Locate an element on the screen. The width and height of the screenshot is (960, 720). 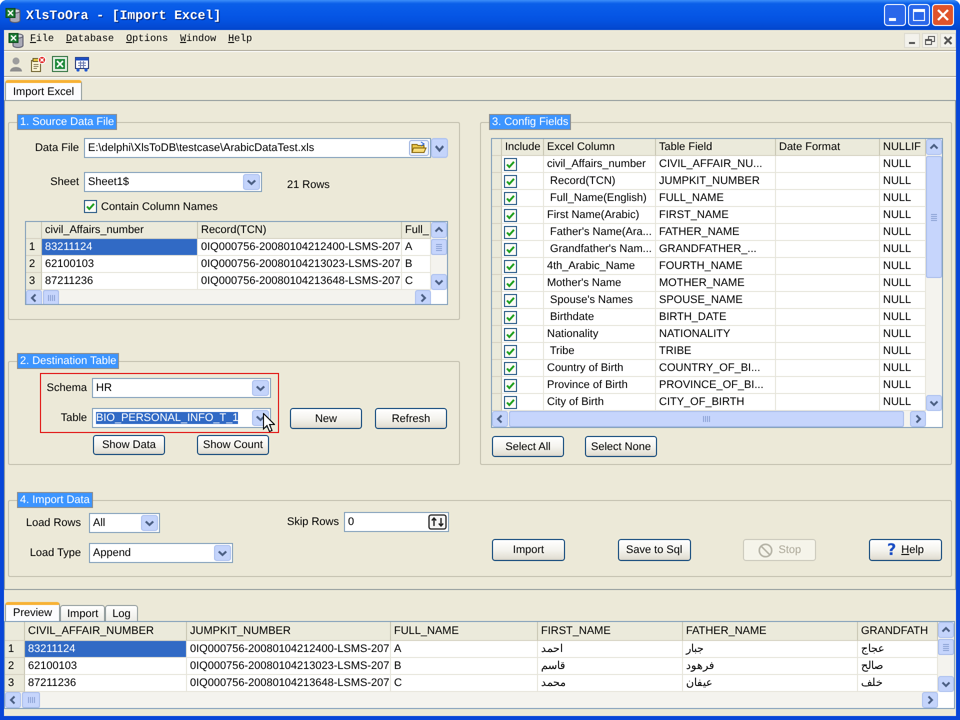
spin-arrows-icon is located at coordinates (437, 522).